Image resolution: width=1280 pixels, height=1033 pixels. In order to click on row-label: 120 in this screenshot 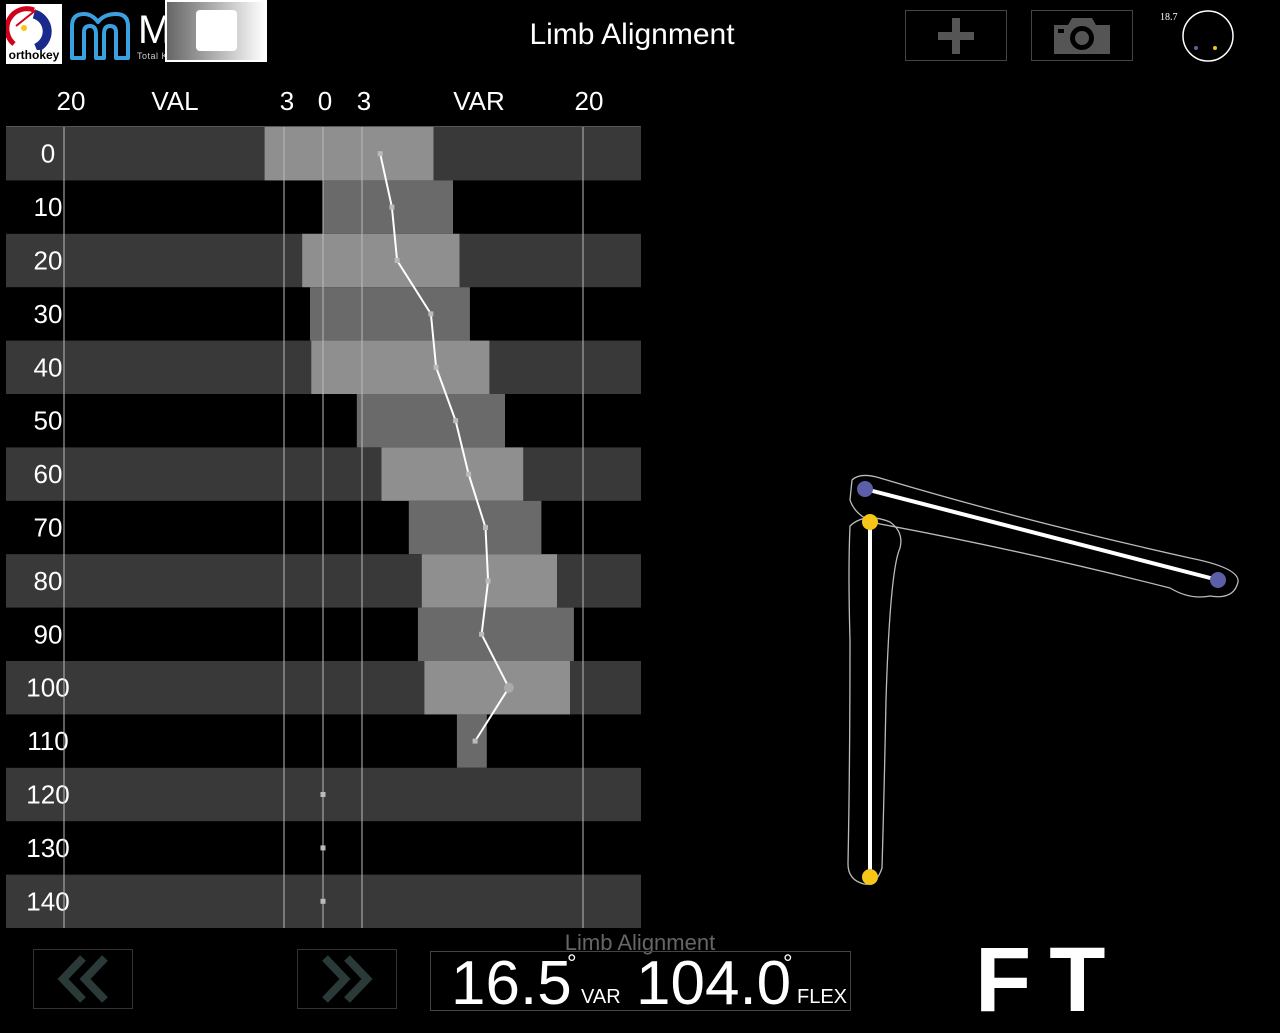, I will do `click(47, 795)`.